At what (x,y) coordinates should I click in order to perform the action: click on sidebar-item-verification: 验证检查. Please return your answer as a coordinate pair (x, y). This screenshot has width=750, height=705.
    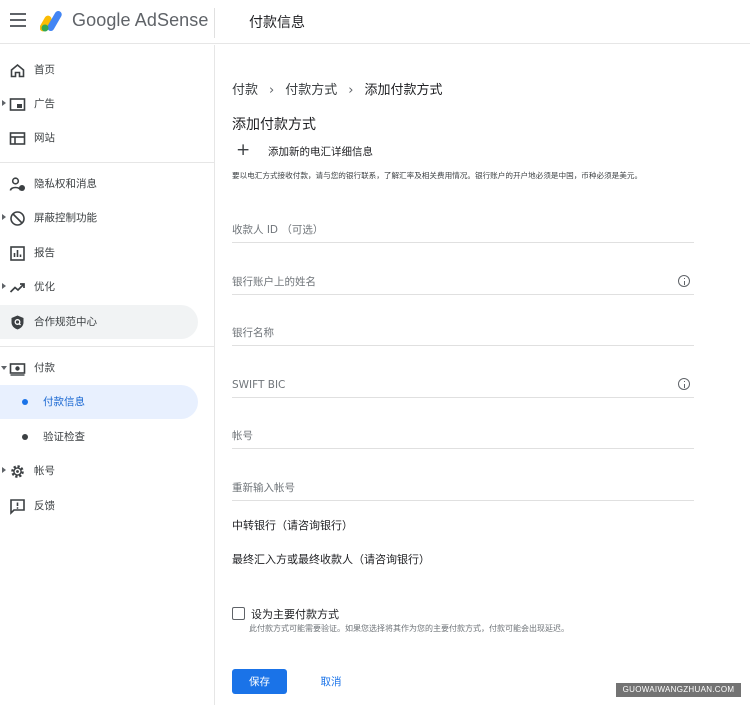
    Looking at the image, I should click on (99, 437).